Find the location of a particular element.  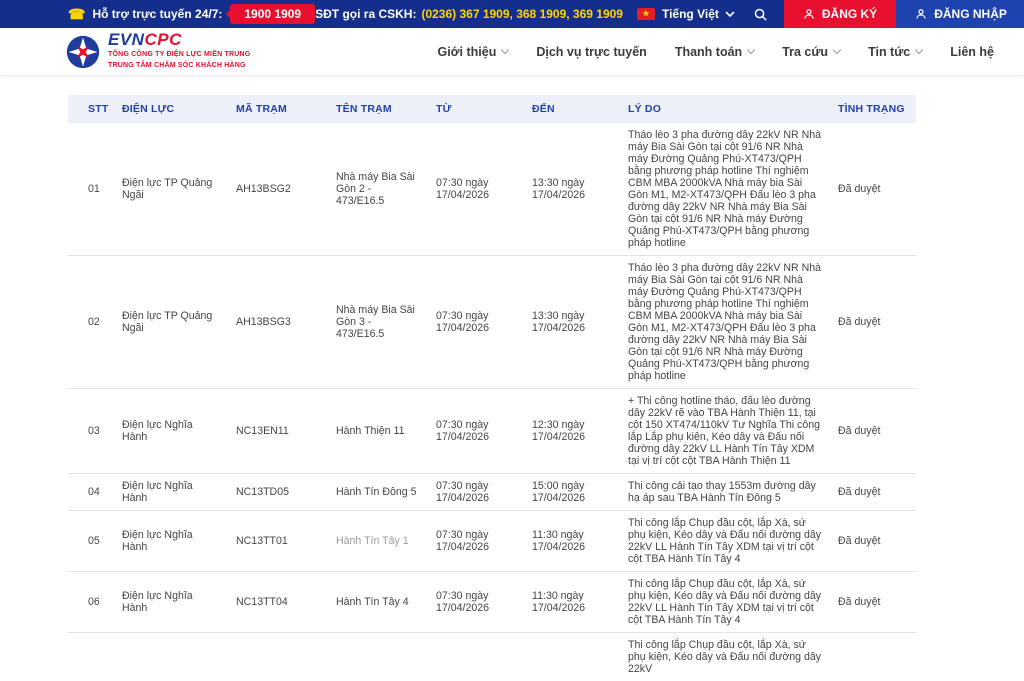

column-header: TÊN TRẠM is located at coordinates (378, 109).